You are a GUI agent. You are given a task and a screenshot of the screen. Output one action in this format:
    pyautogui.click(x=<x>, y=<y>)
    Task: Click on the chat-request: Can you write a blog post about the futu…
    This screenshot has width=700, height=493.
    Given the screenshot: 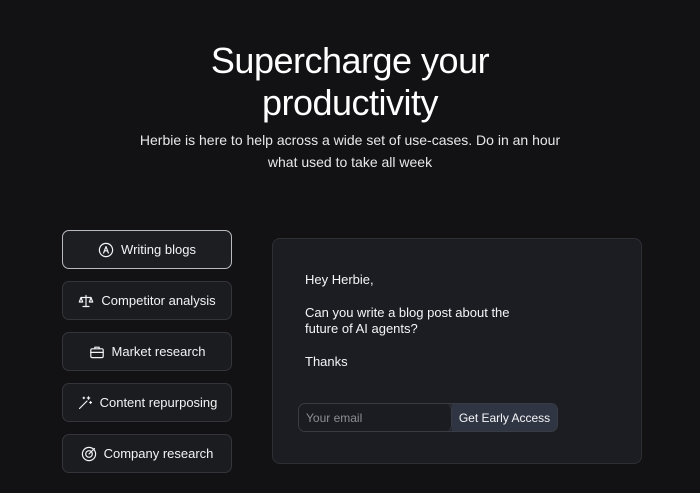 What is the action you would take?
    pyautogui.click(x=407, y=320)
    